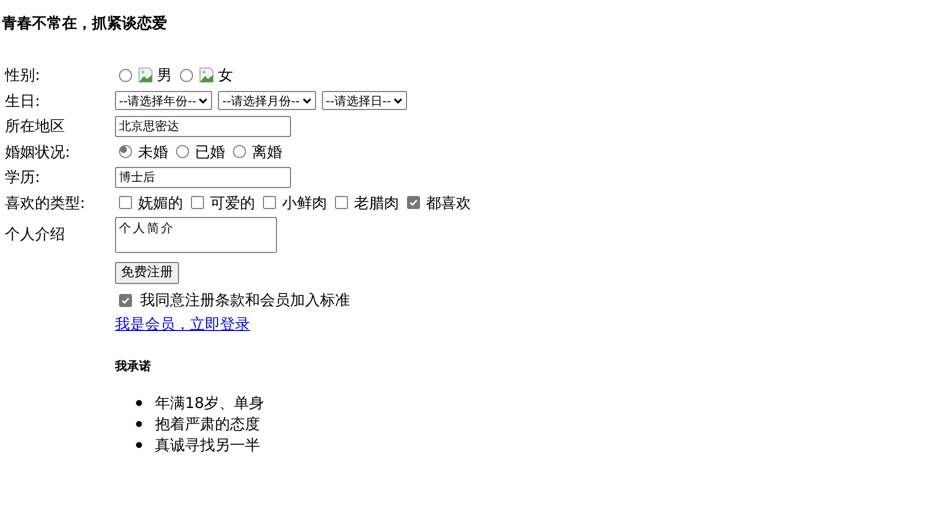 The image size is (945, 525). Describe the element at coordinates (267, 100) in the screenshot. I see `dropdown: --请选择月份--` at that location.